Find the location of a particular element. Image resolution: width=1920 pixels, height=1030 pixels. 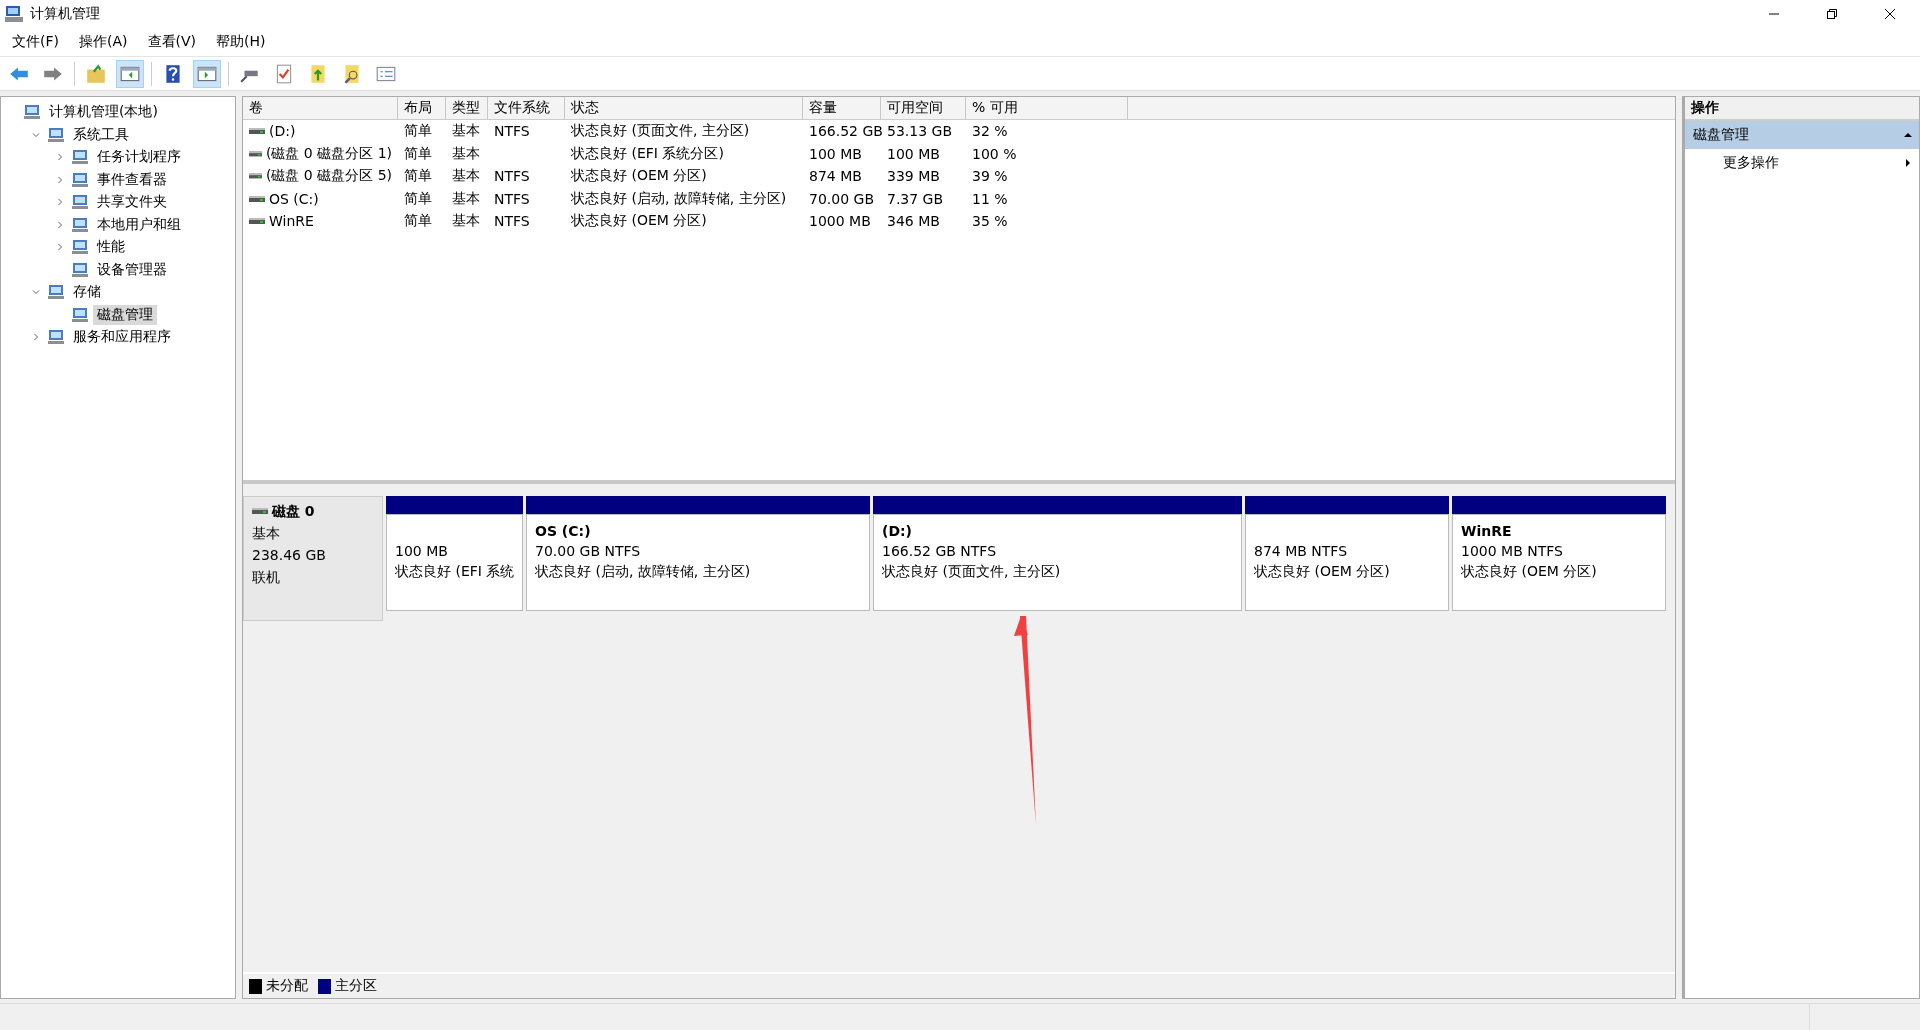

tree-item: 设备管理器 is located at coordinates (132, 269).